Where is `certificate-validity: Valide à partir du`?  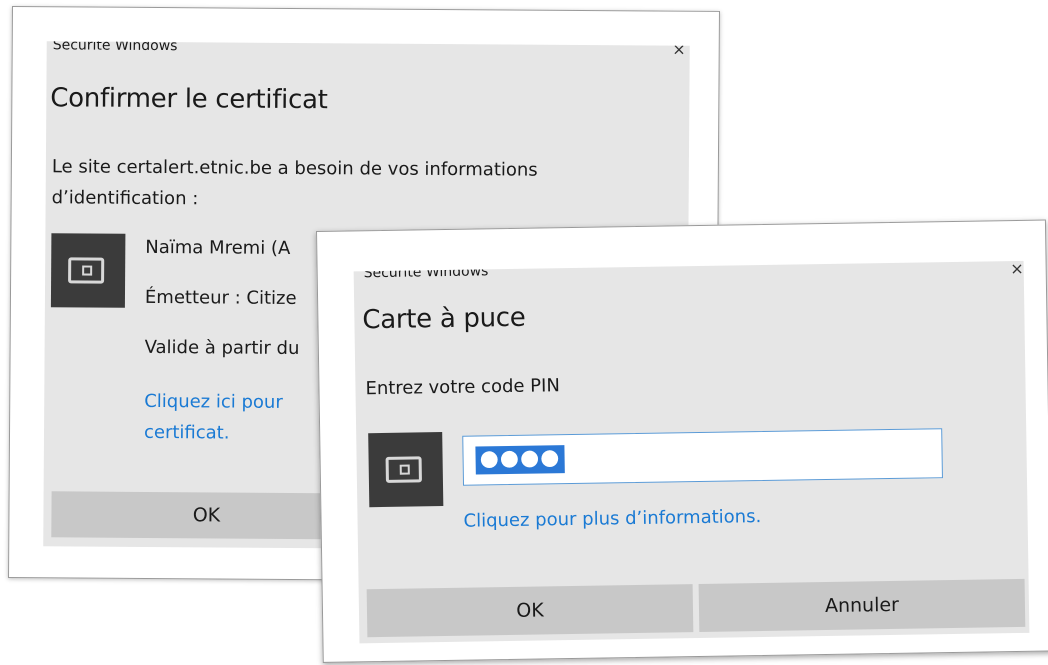
certificate-validity: Valide à partir du is located at coordinates (222, 348).